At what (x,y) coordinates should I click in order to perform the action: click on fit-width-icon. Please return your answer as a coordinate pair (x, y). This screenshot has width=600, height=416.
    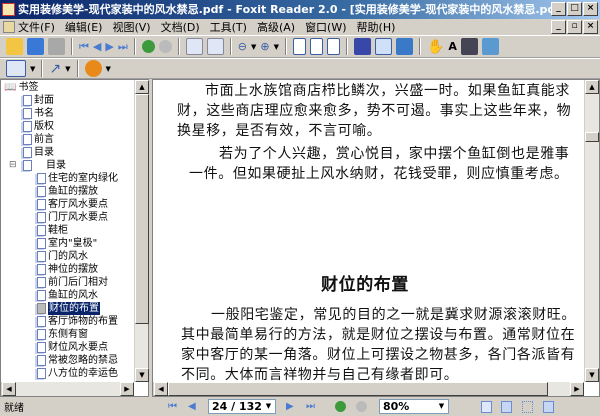
    Looking at the image, I should click on (333, 46).